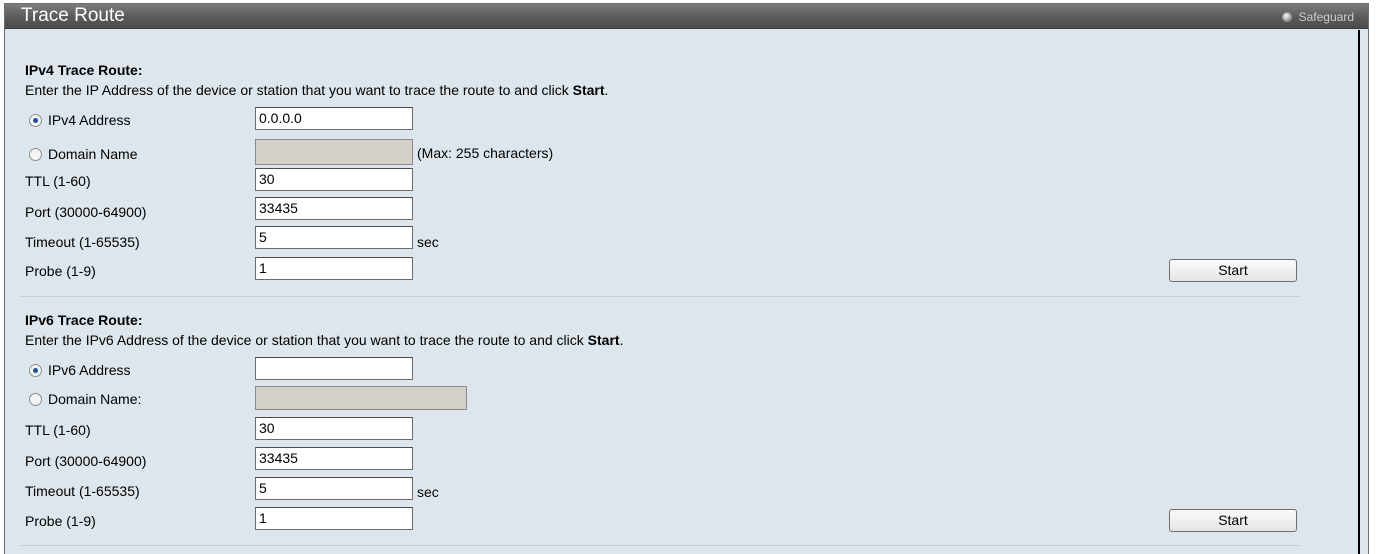 The width and height of the screenshot is (1379, 554). What do you see at coordinates (86, 461) in the screenshot?
I see `ipv6-port-label: Port (30000-64900)` at bounding box center [86, 461].